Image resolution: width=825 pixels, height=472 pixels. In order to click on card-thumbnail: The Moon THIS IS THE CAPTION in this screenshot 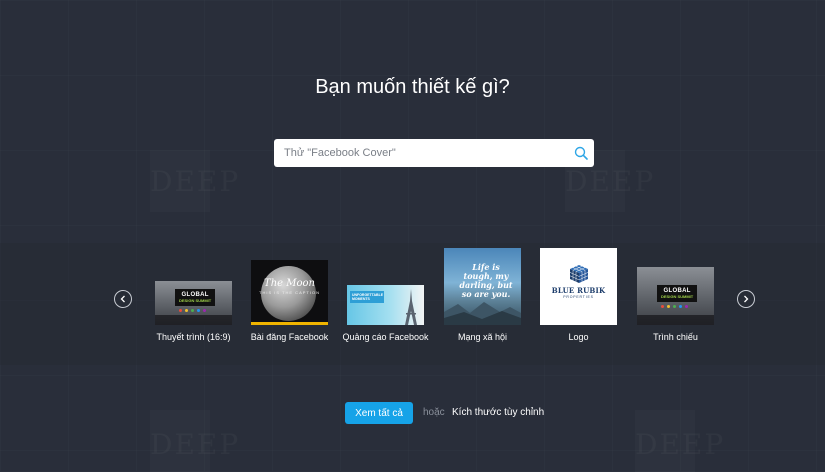, I will do `click(289, 292)`.